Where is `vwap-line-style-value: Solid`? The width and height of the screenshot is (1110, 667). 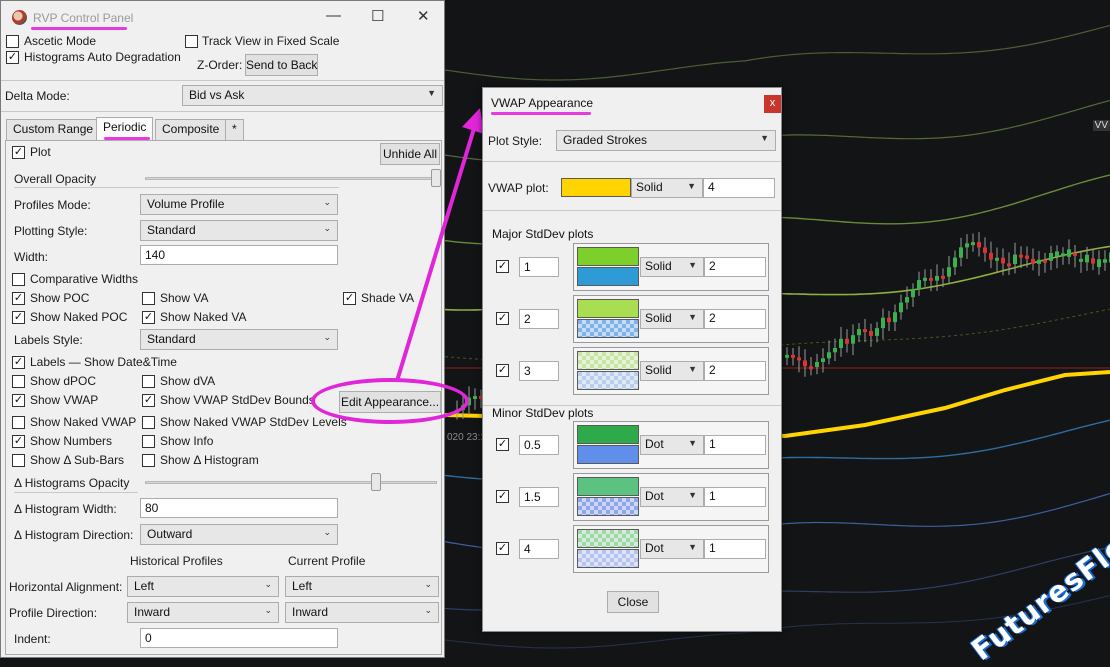
vwap-line-style-value: Solid is located at coordinates (649, 187).